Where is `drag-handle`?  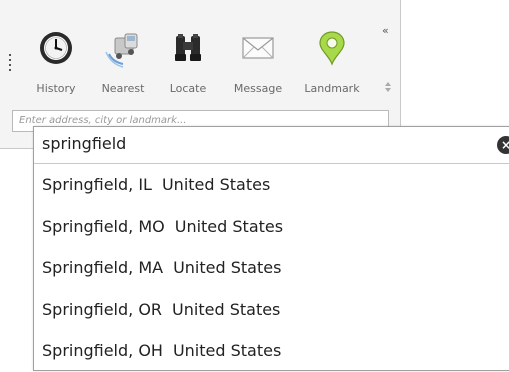 drag-handle is located at coordinates (10, 64).